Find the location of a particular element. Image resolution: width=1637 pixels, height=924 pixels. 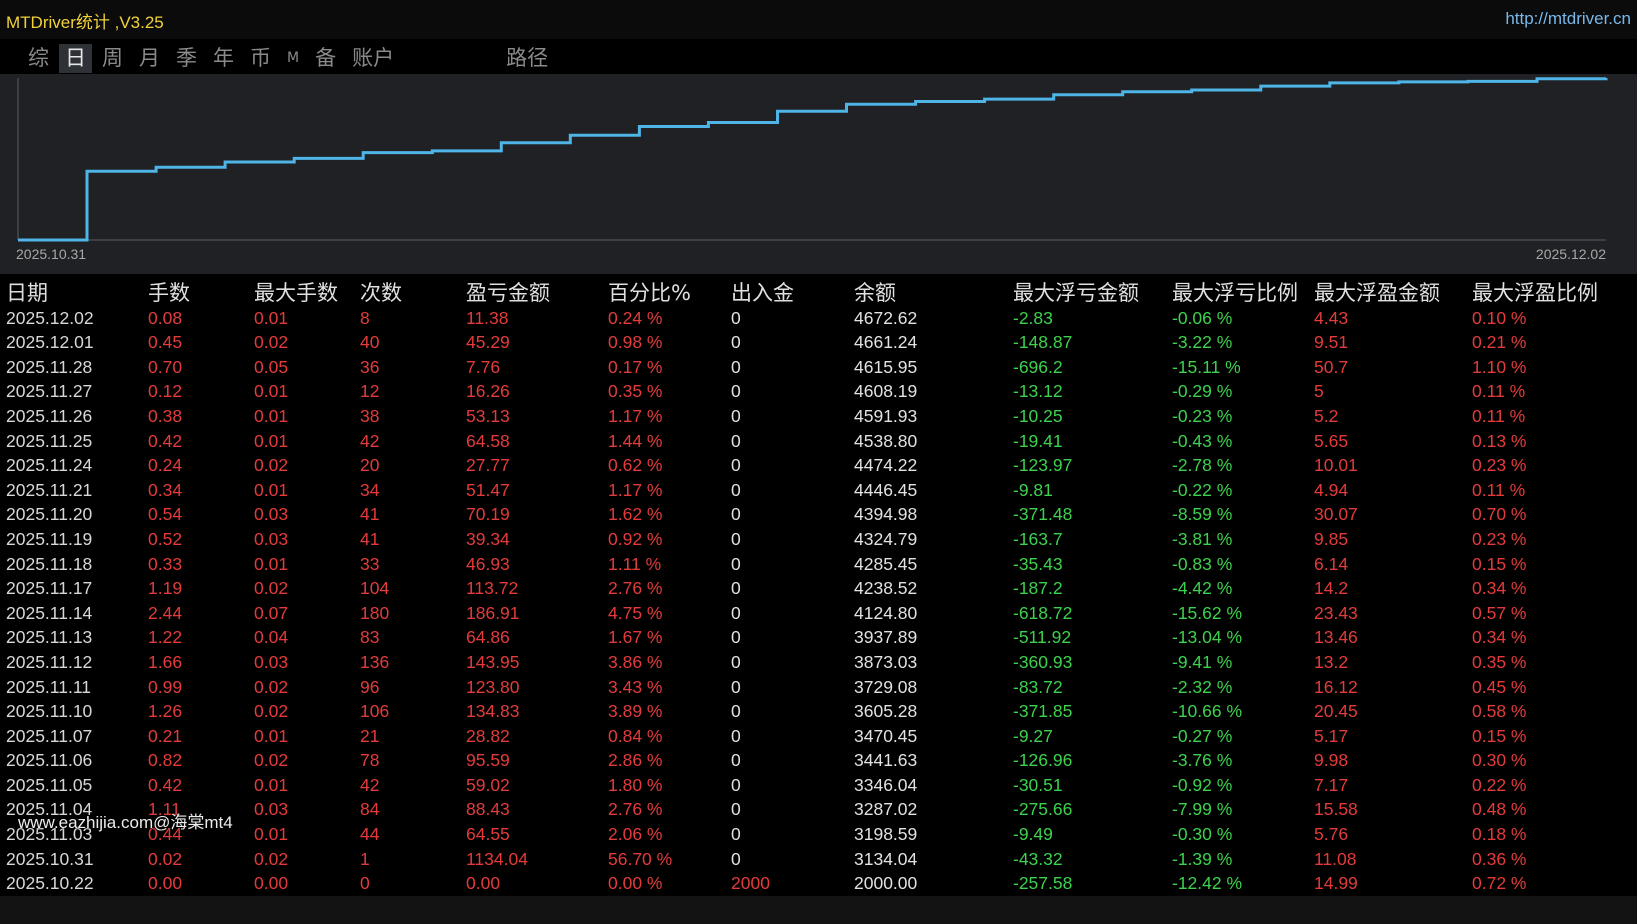

tab-9: 账户 is located at coordinates (373, 58).